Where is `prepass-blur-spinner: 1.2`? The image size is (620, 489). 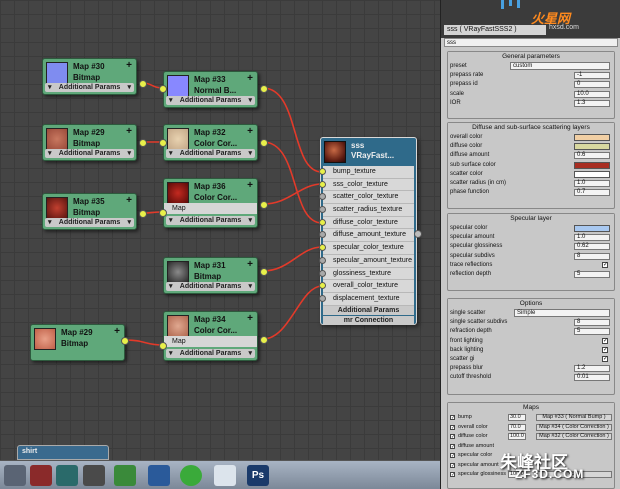
prepass-blur-spinner: 1.2 is located at coordinates (592, 369).